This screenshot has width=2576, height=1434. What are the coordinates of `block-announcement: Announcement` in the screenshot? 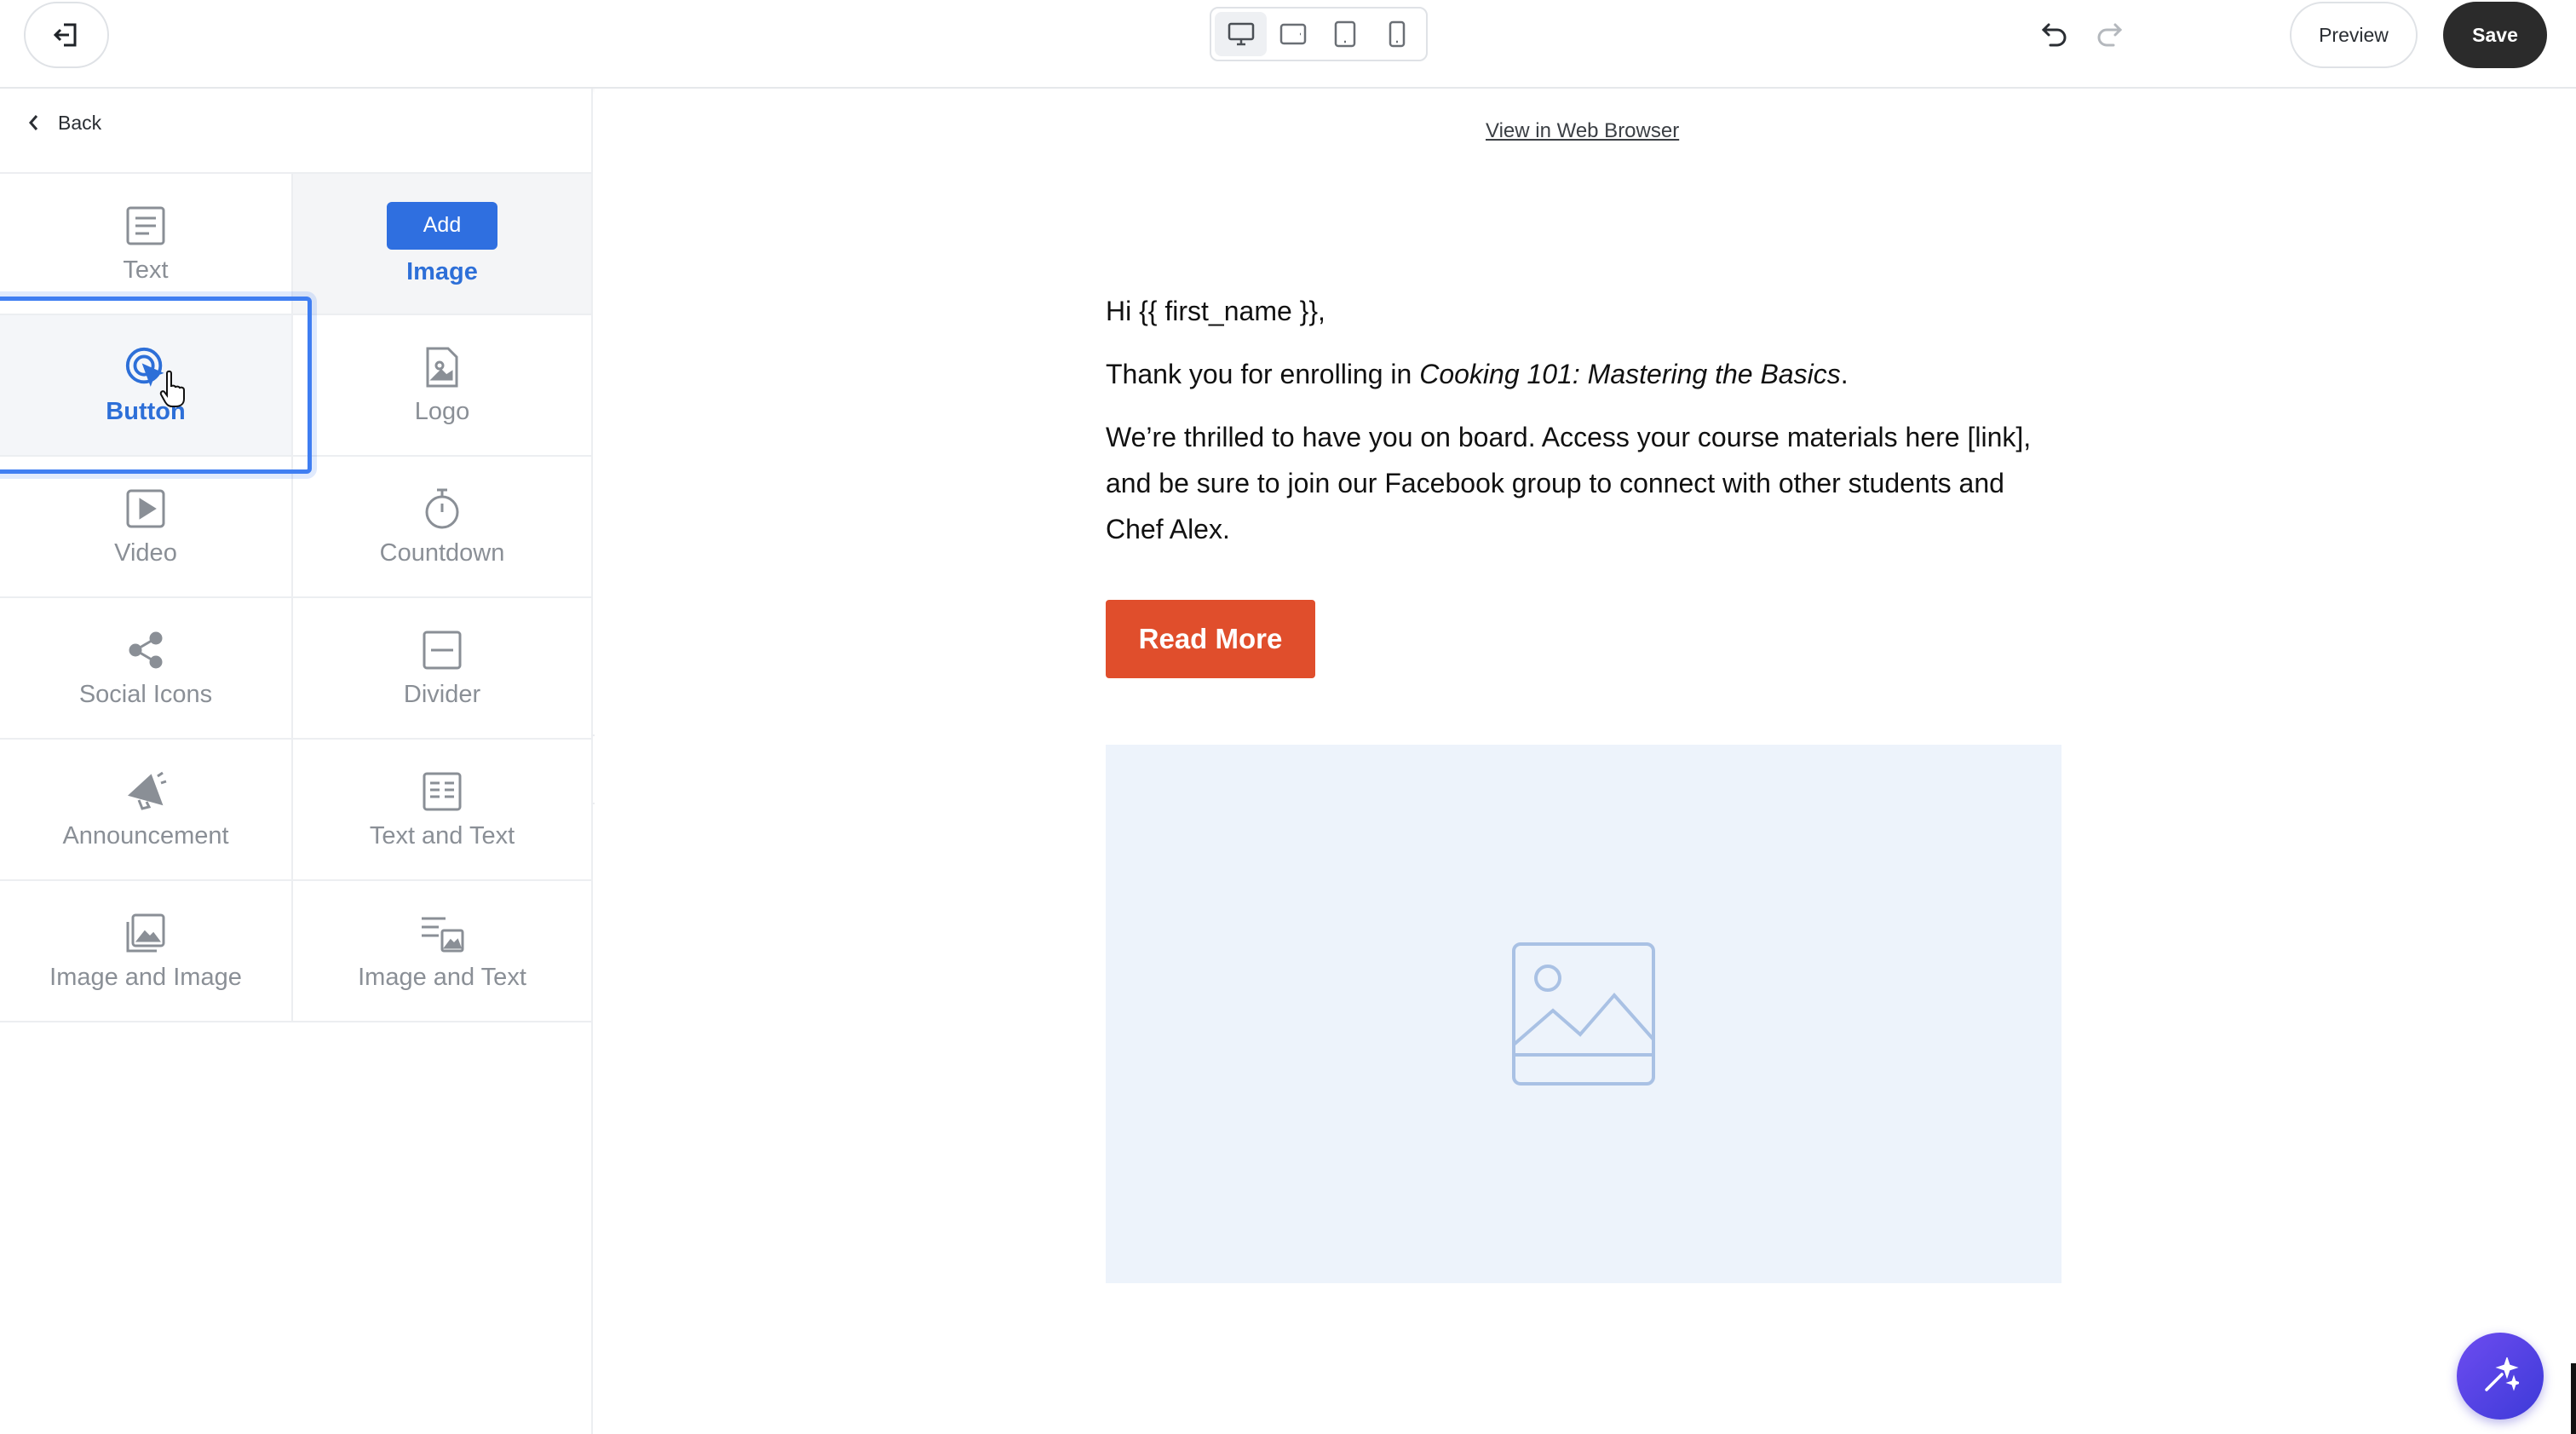 It's located at (147, 810).